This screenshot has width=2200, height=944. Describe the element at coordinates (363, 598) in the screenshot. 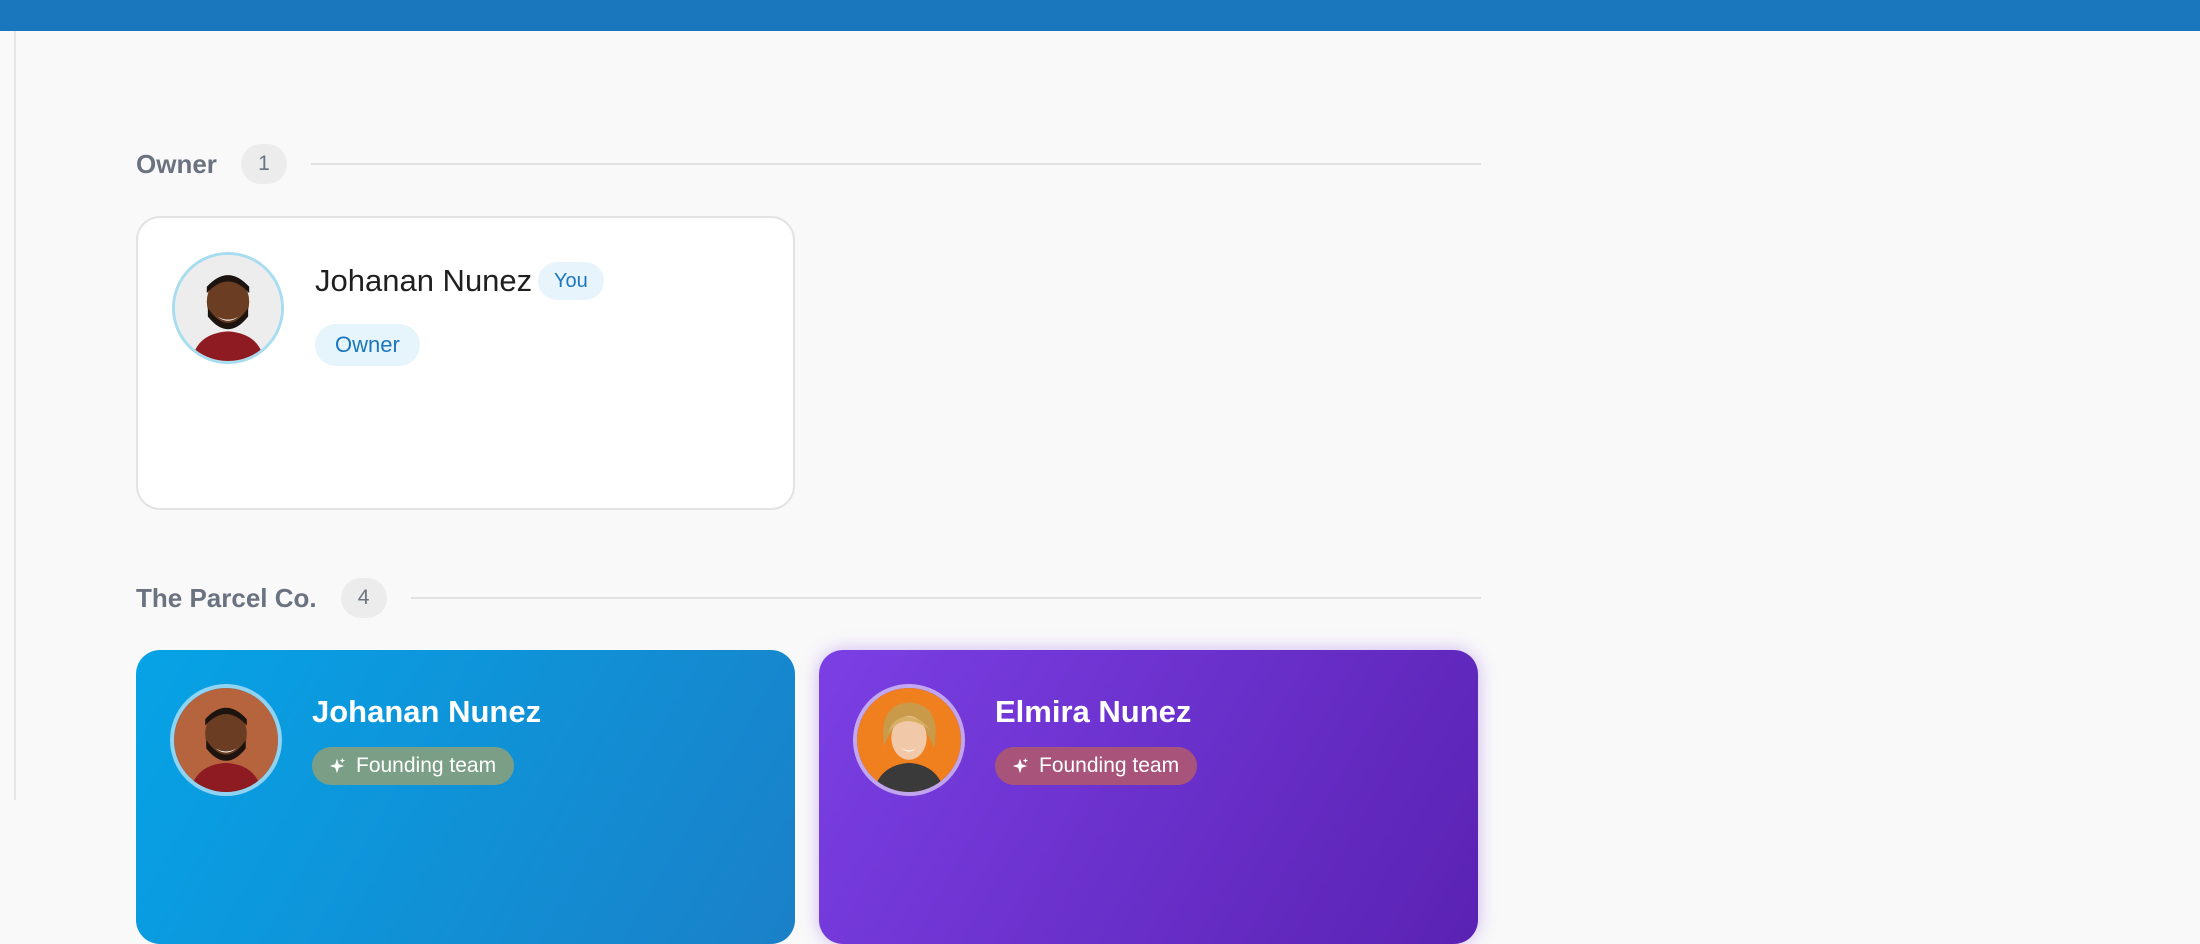

I see `count-badge: 4` at that location.